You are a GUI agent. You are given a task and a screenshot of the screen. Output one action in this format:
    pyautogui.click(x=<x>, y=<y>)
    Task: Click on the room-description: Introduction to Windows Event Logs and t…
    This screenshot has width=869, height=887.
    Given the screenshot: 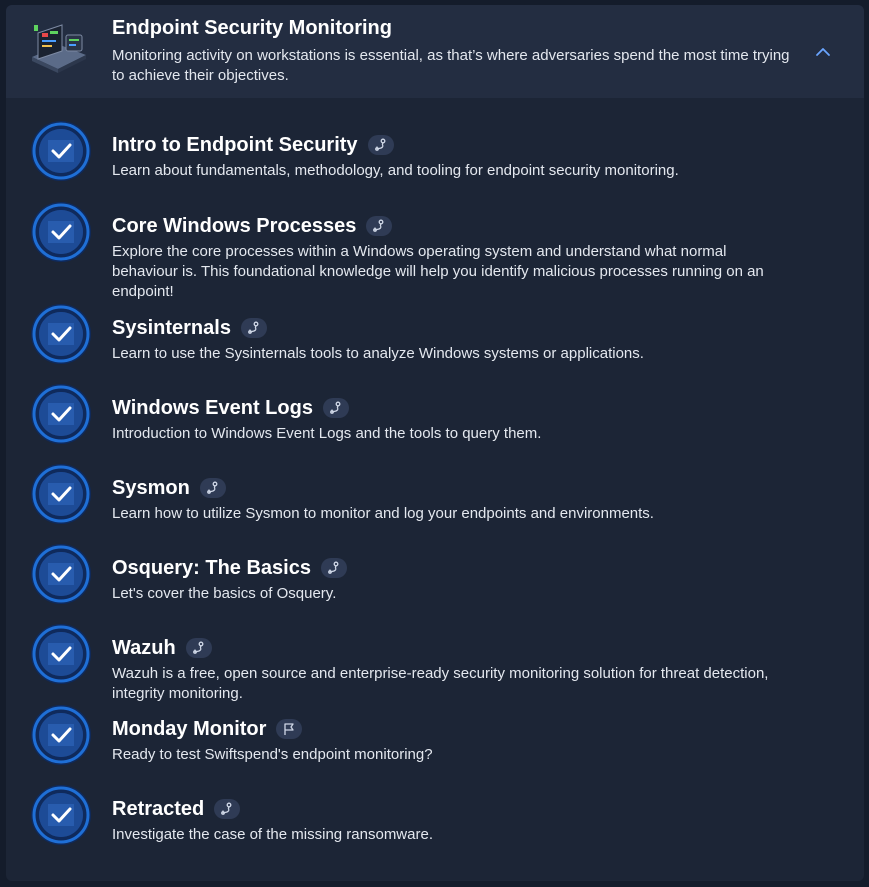 What is the action you would take?
    pyautogui.click(x=327, y=433)
    